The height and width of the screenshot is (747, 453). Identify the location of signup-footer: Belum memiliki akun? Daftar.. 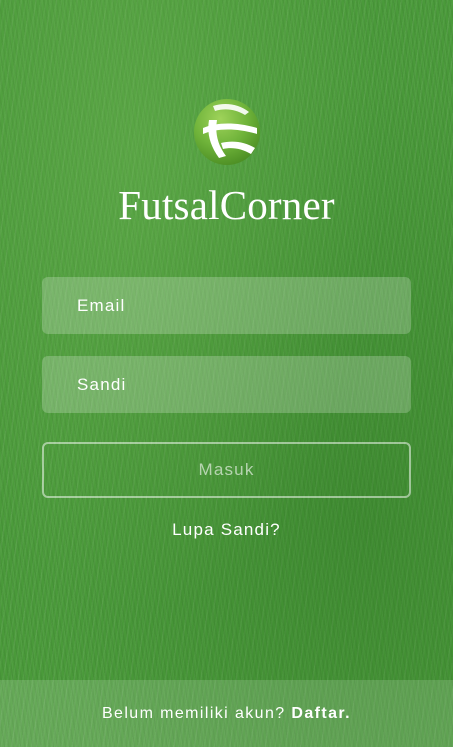
(226, 713).